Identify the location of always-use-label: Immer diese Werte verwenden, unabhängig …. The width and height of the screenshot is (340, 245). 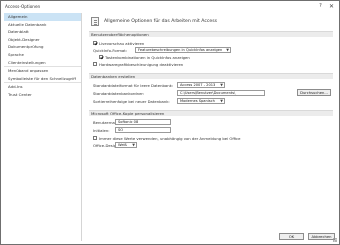
(170, 138).